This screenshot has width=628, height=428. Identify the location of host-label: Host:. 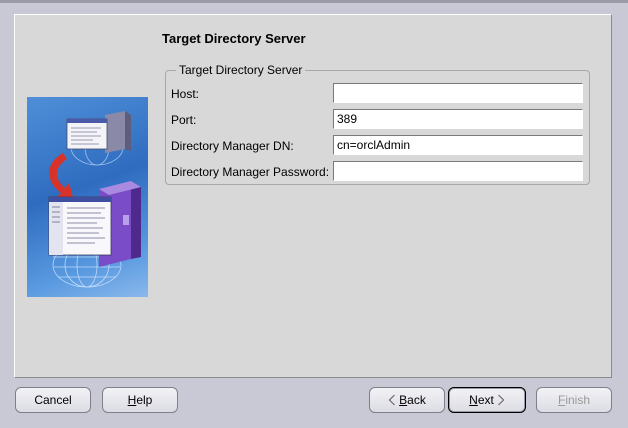
(185, 94).